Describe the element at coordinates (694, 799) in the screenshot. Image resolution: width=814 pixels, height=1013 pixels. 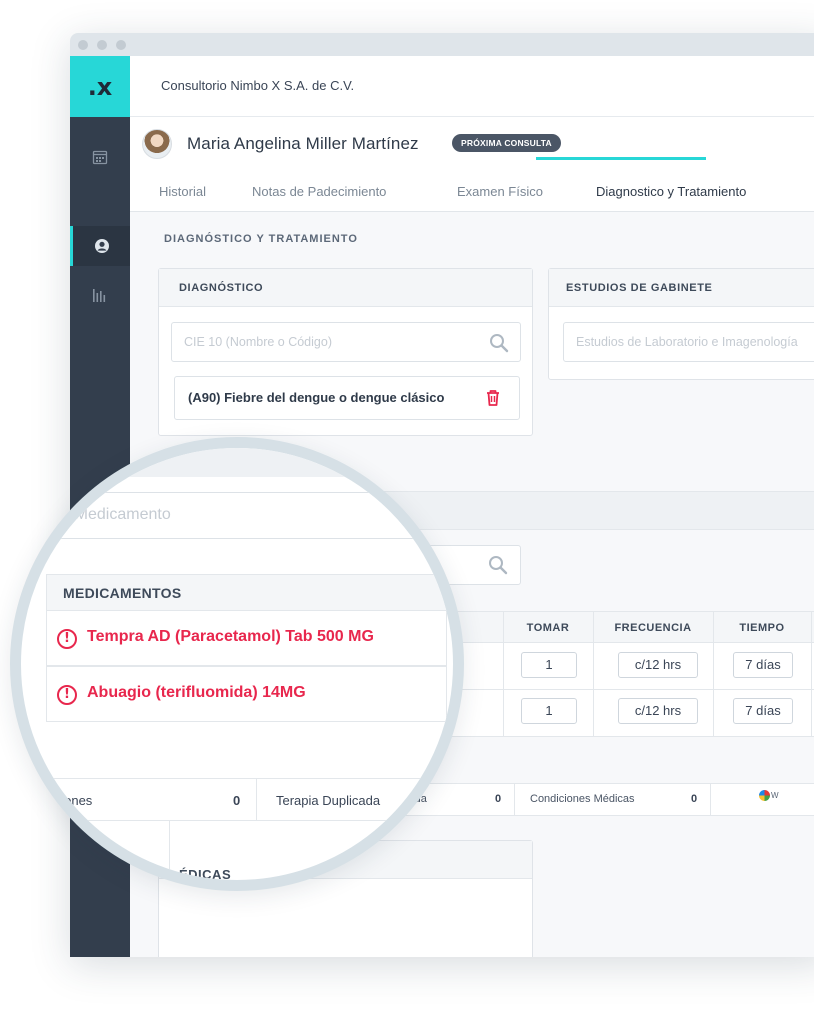
I see `condiciones-count: 0` at that location.